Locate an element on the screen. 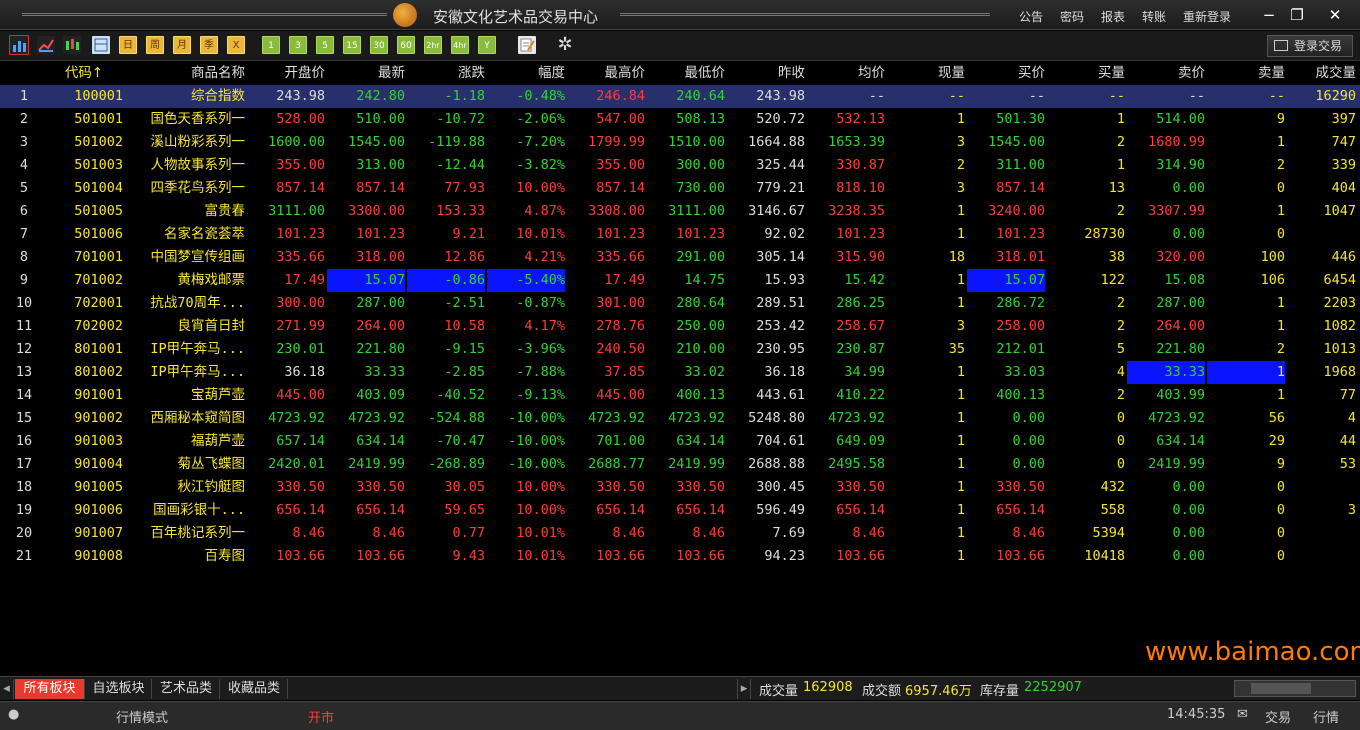  bar-chart-icon is located at coordinates (19, 45).